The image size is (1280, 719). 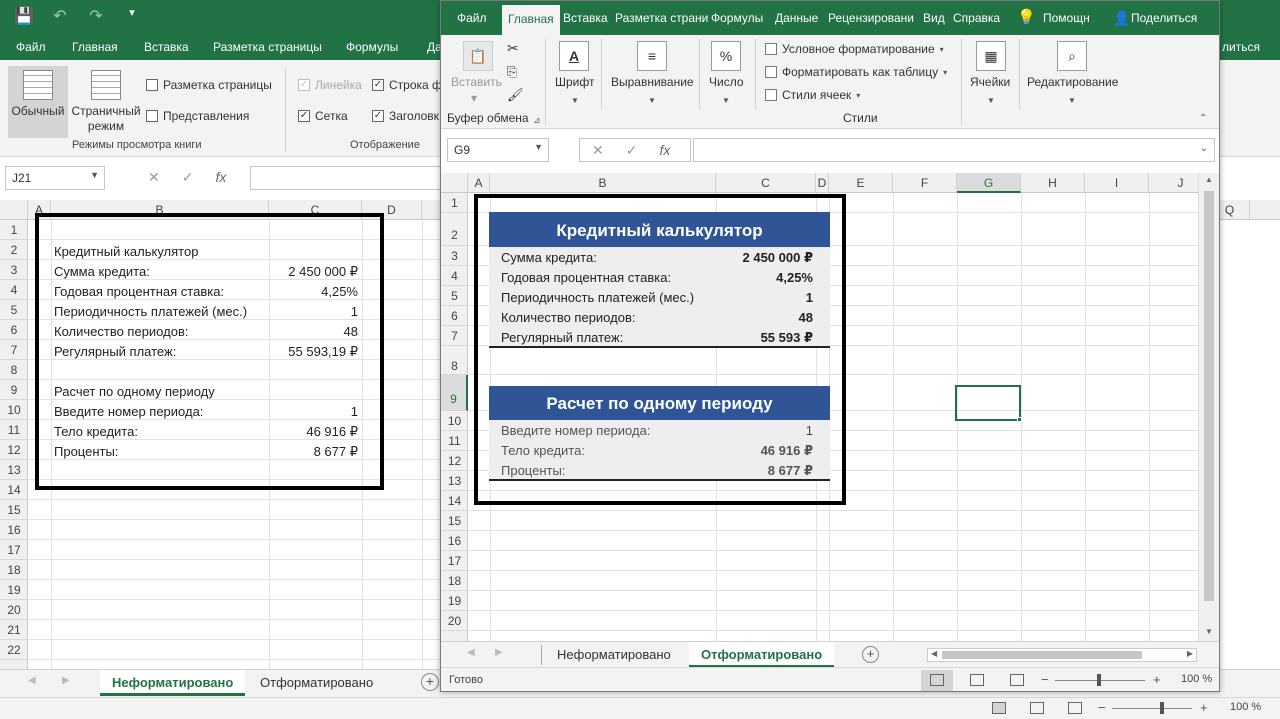 I want to click on back-name-box: J21 ▼, so click(x=55, y=178).